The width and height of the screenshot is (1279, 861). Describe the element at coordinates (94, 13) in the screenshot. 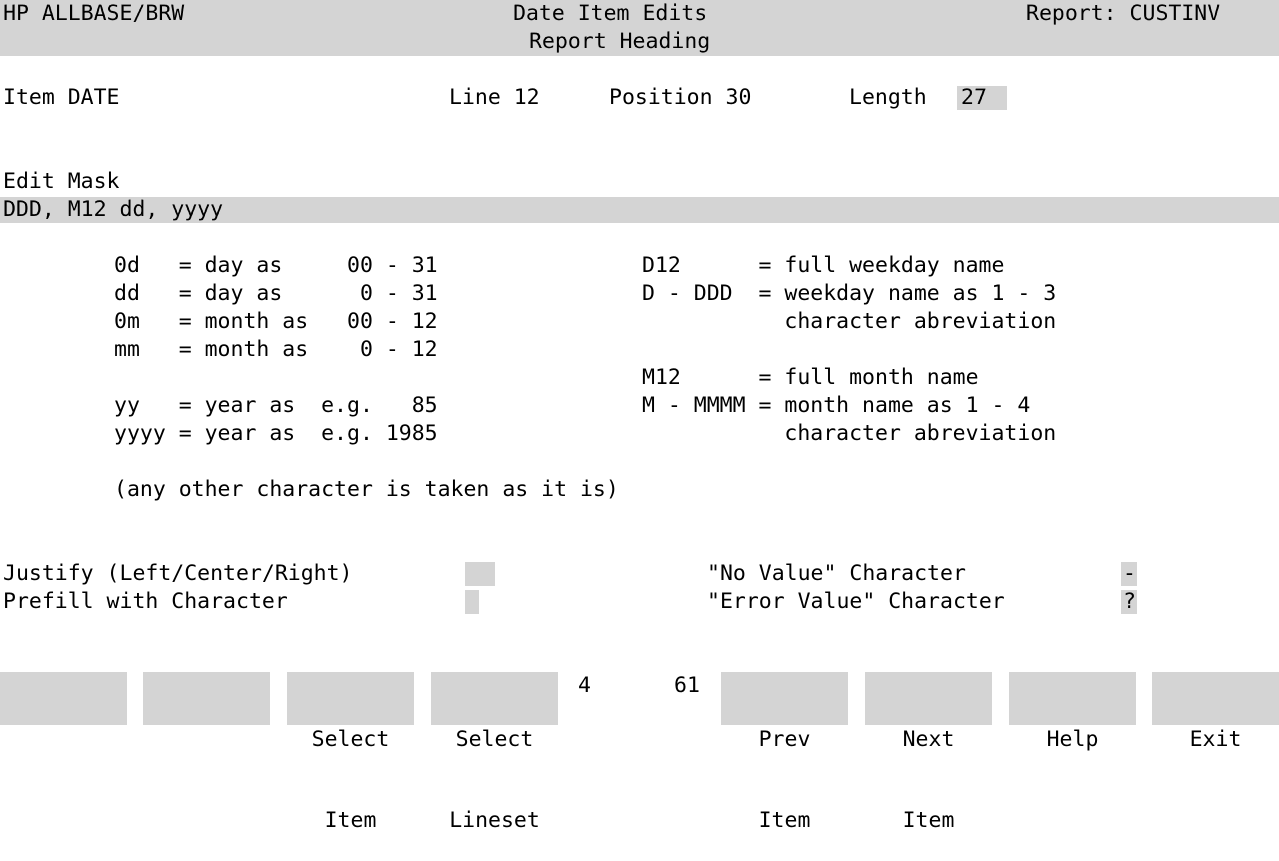

I see `app-name: HP ALLBASE/BRW` at that location.